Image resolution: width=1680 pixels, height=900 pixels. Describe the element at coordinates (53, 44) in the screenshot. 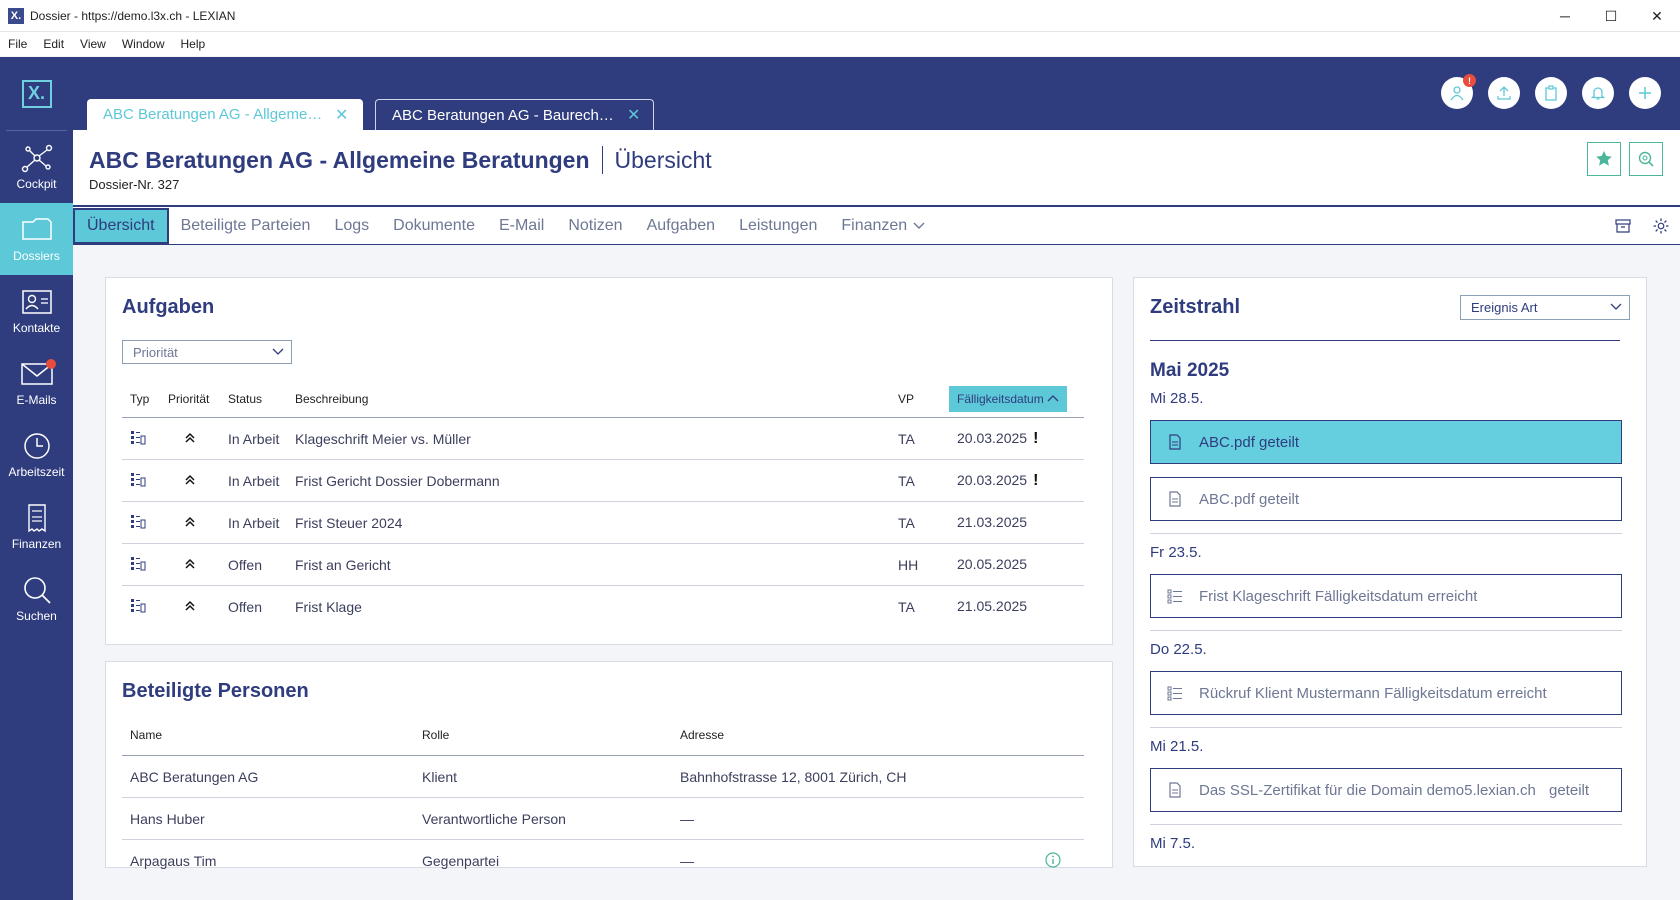

I see `menu-edit: Edit` at that location.